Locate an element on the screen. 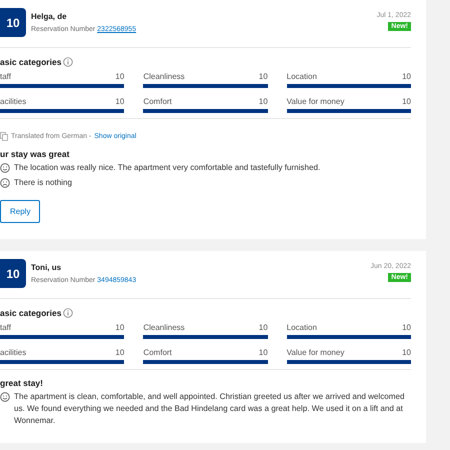 This screenshot has width=450, height=450. guest-name: Helga, de is located at coordinates (49, 16).